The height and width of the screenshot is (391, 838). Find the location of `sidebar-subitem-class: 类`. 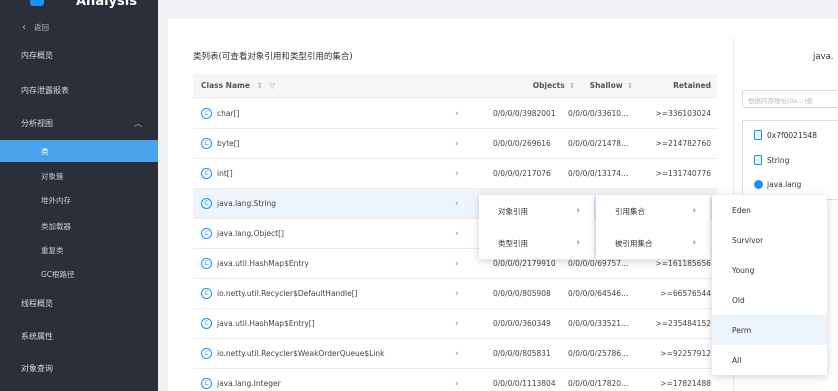

sidebar-subitem-class: 类 is located at coordinates (79, 151).